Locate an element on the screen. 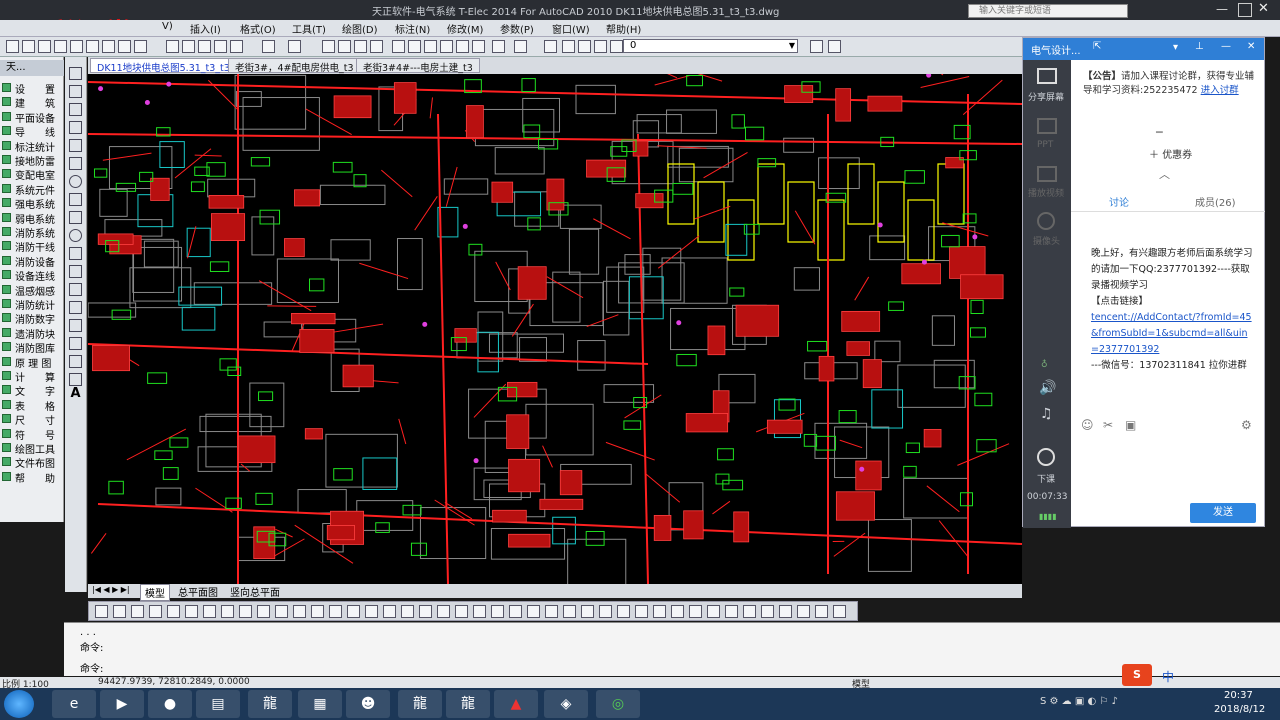  image-viewer-icon: ▦ is located at coordinates (320, 704).